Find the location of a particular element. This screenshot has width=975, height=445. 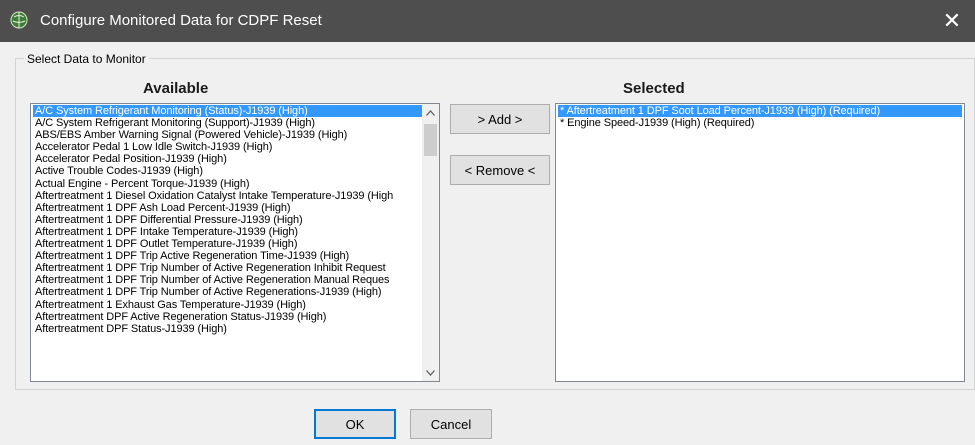

close-button: ✕ is located at coordinates (952, 21).